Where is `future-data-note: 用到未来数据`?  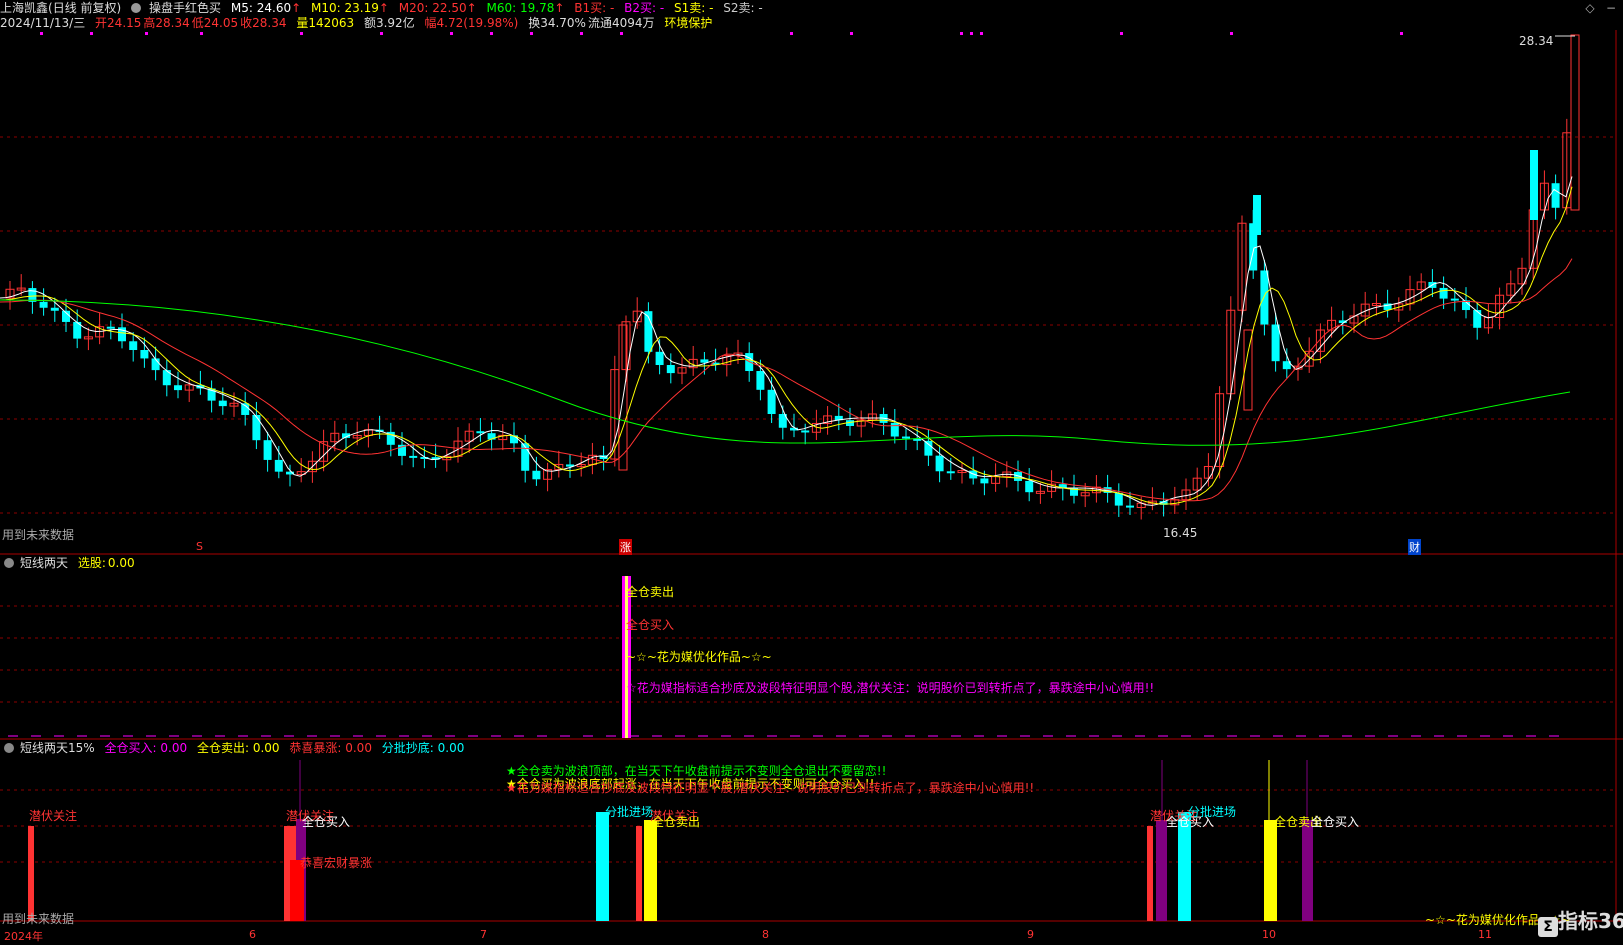 future-data-note: 用到未来数据 is located at coordinates (38, 535).